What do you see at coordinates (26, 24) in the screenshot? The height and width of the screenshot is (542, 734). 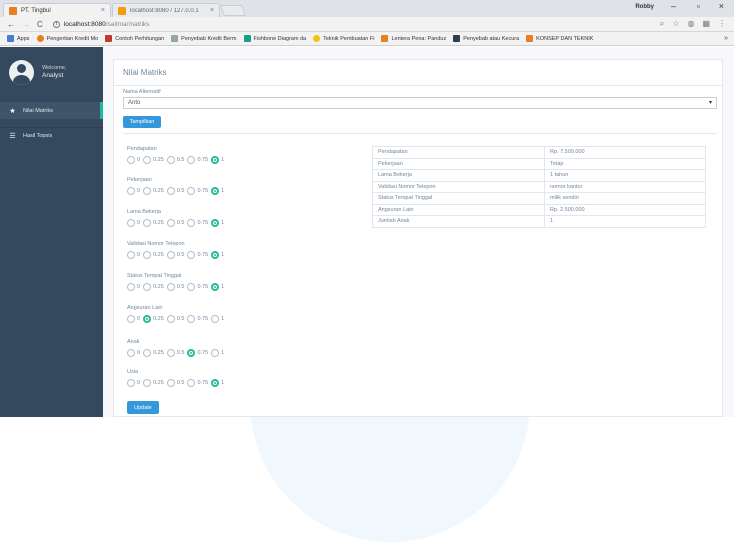 I see `forward-arrow-icon: →` at bounding box center [26, 24].